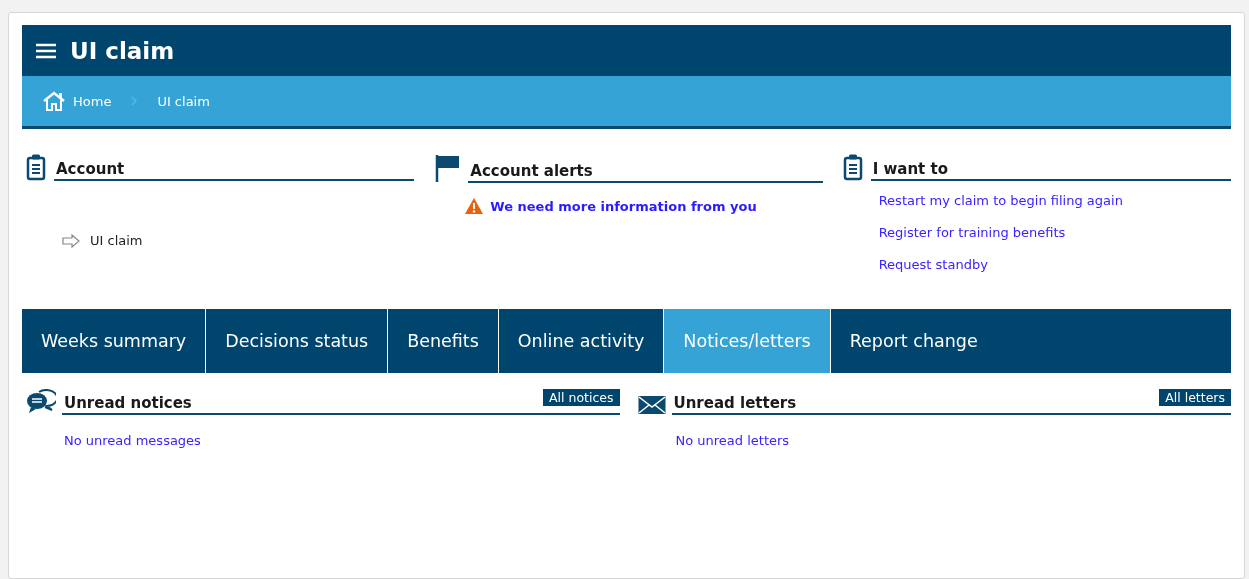 This screenshot has width=1249, height=579. Describe the element at coordinates (133, 440) in the screenshot. I see `empty-message: No unread messages` at that location.